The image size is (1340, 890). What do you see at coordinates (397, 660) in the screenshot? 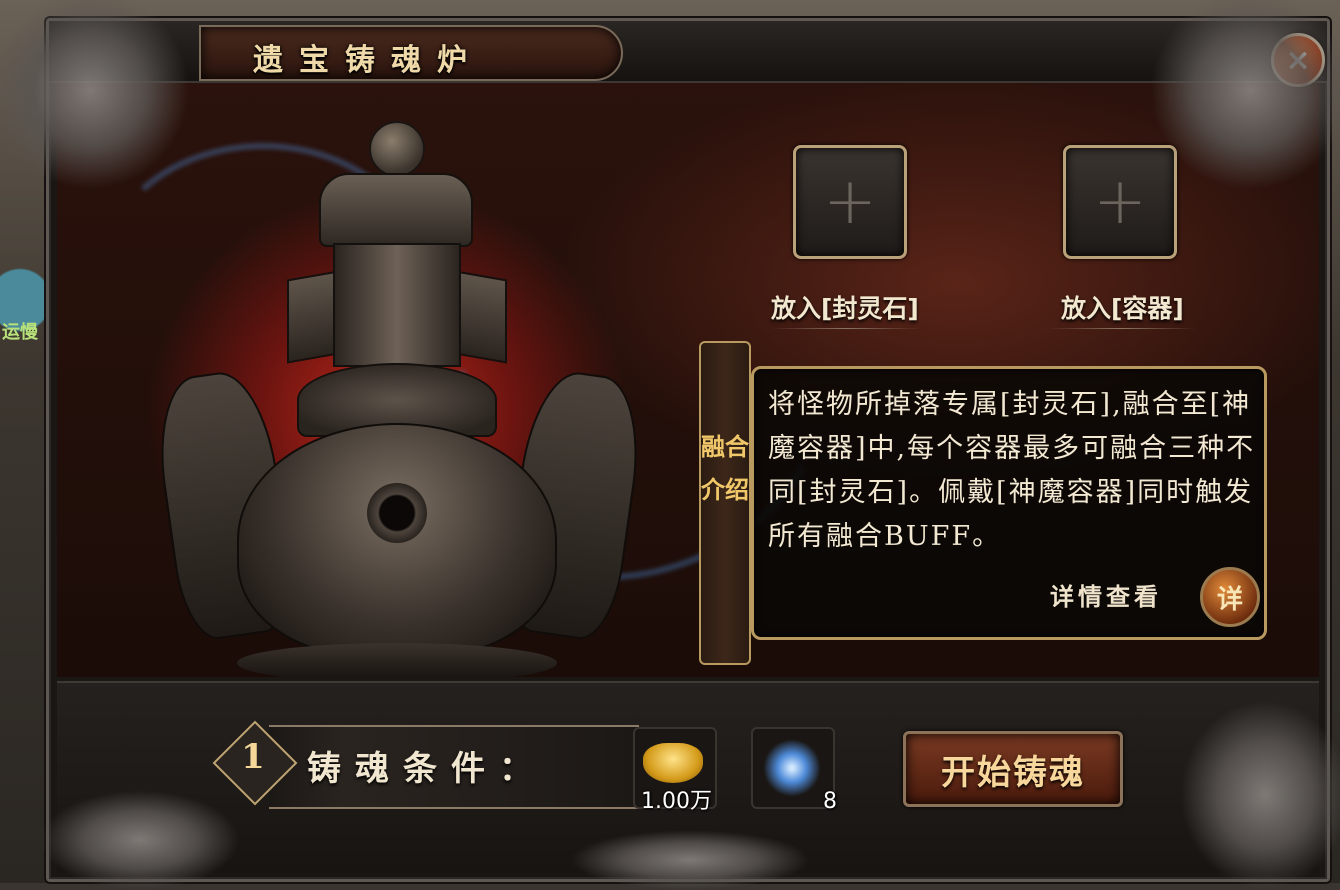
I see `furnace-base` at bounding box center [397, 660].